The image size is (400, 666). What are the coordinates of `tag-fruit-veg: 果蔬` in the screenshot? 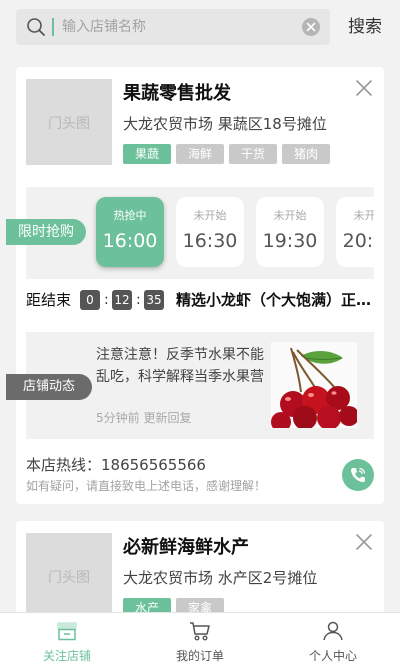 It's located at (147, 154).